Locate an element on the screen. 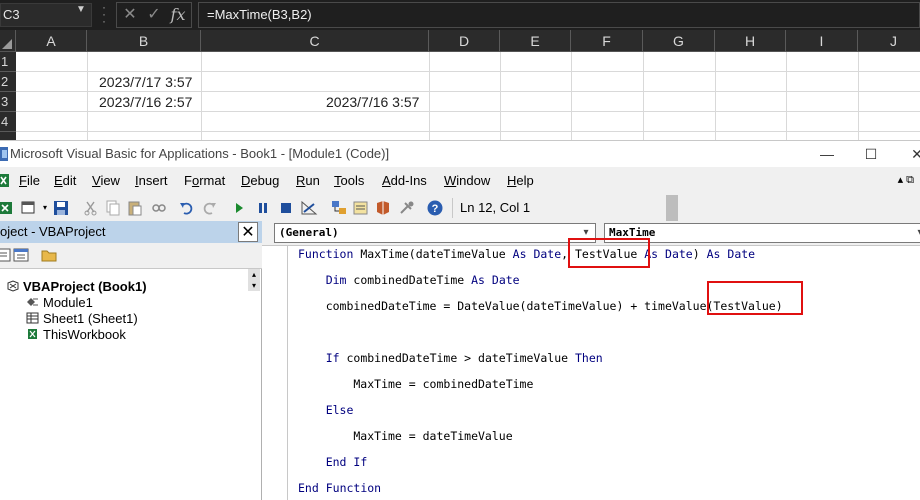  column-header-i: I is located at coordinates (822, 41).